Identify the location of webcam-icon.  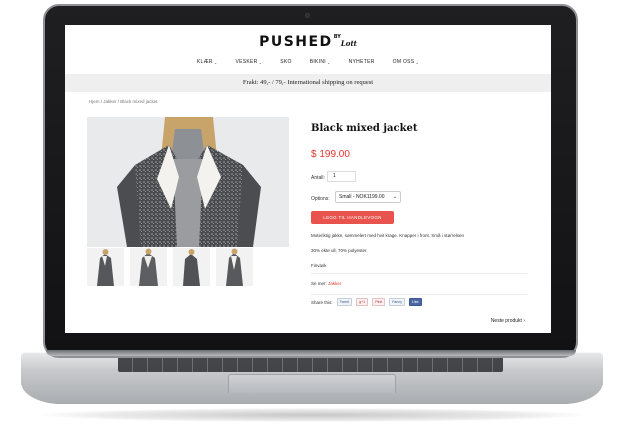
(307, 15).